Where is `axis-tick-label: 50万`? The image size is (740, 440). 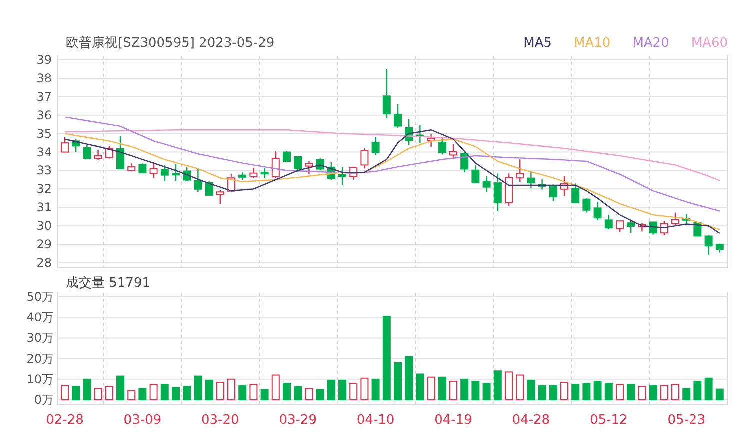 axis-tick-label: 50万 is located at coordinates (40, 298).